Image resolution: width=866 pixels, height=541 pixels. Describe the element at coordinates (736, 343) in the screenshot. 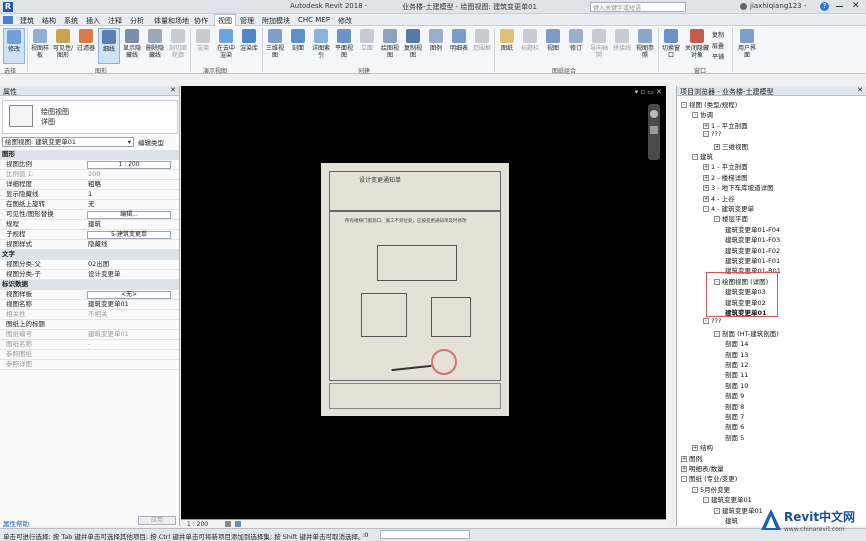

I see `browser-item: 剖面 14` at that location.